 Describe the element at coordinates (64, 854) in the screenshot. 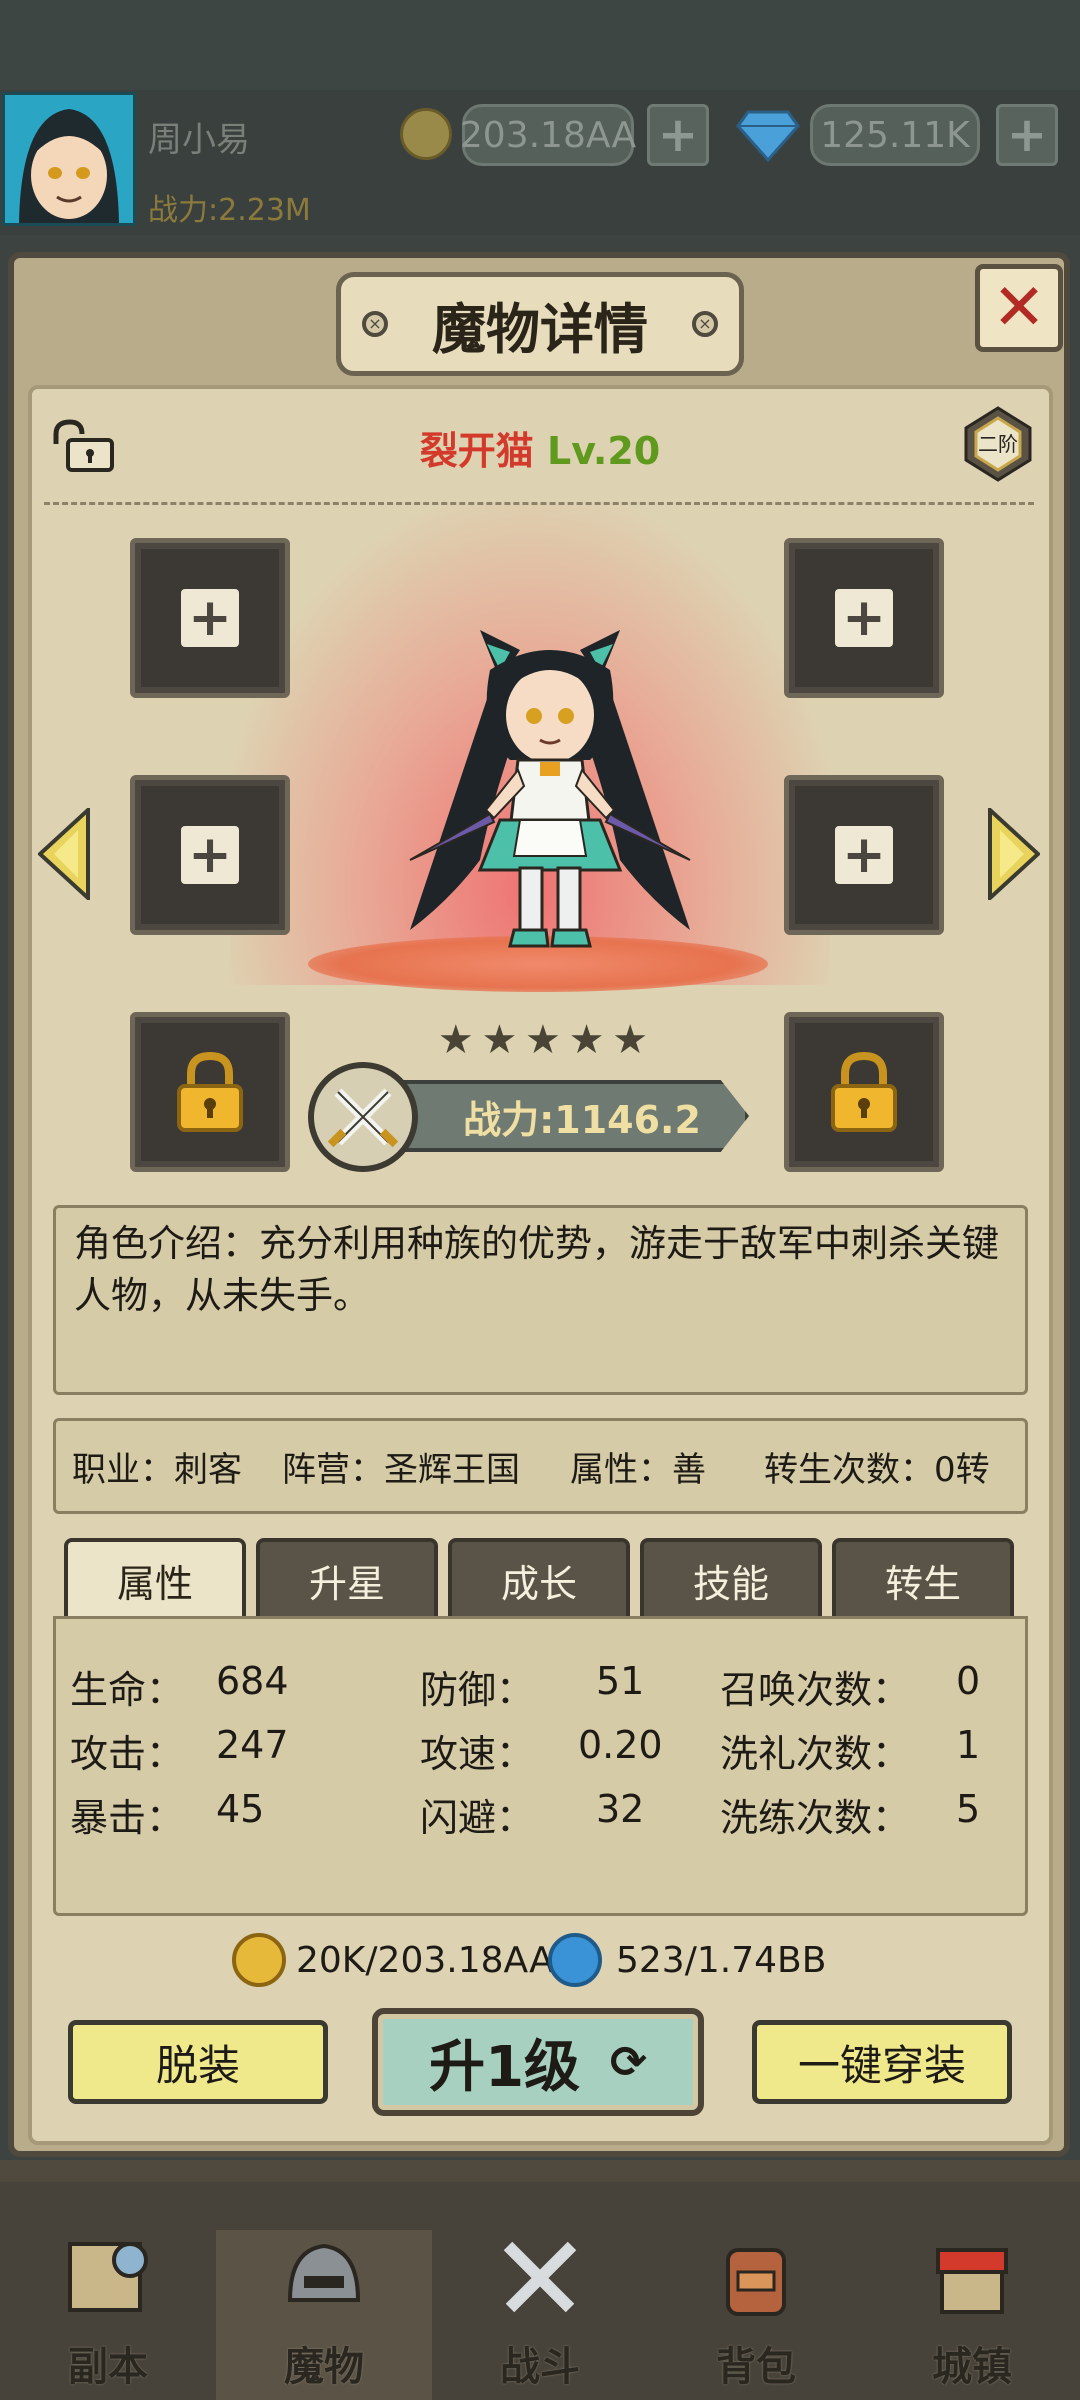

I see `previous-arrow-icon` at that location.